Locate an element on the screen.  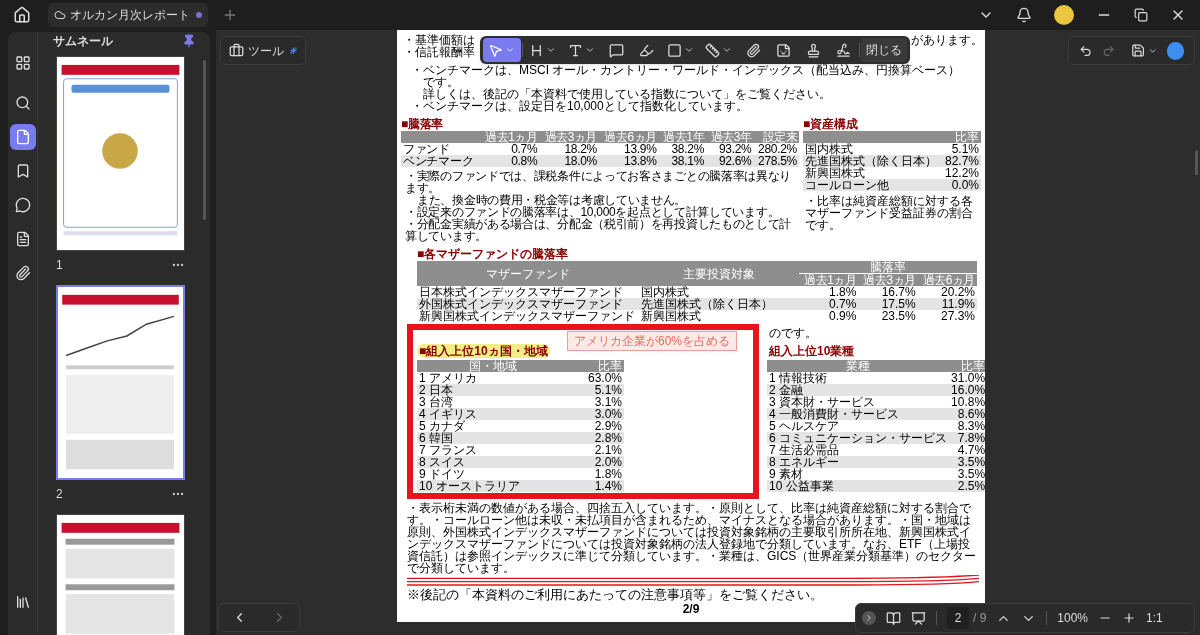
table-cell: 7.8% is located at coordinates (967, 438).